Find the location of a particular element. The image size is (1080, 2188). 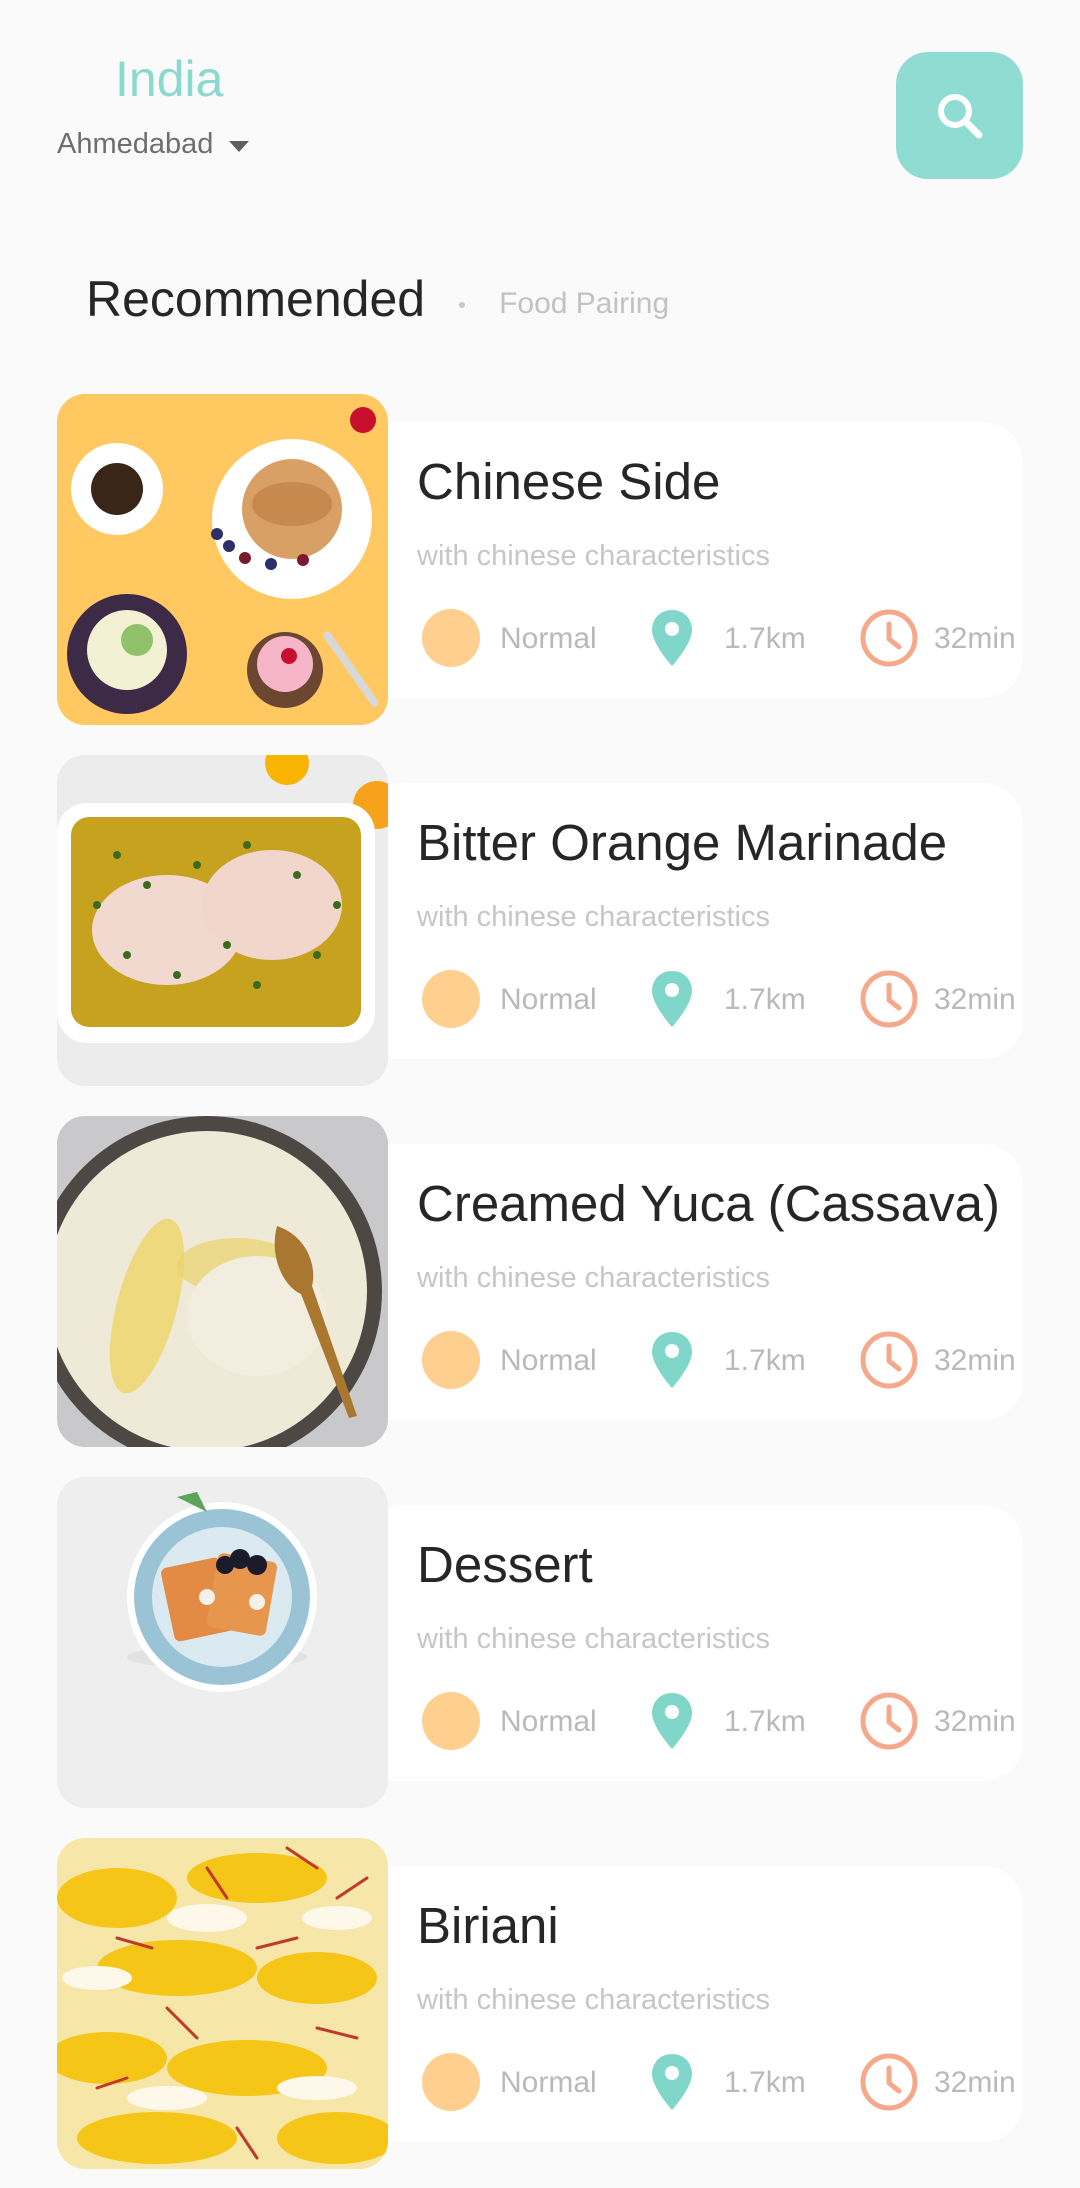

item-title: Bitter Orange Marinade is located at coordinates (682, 842).